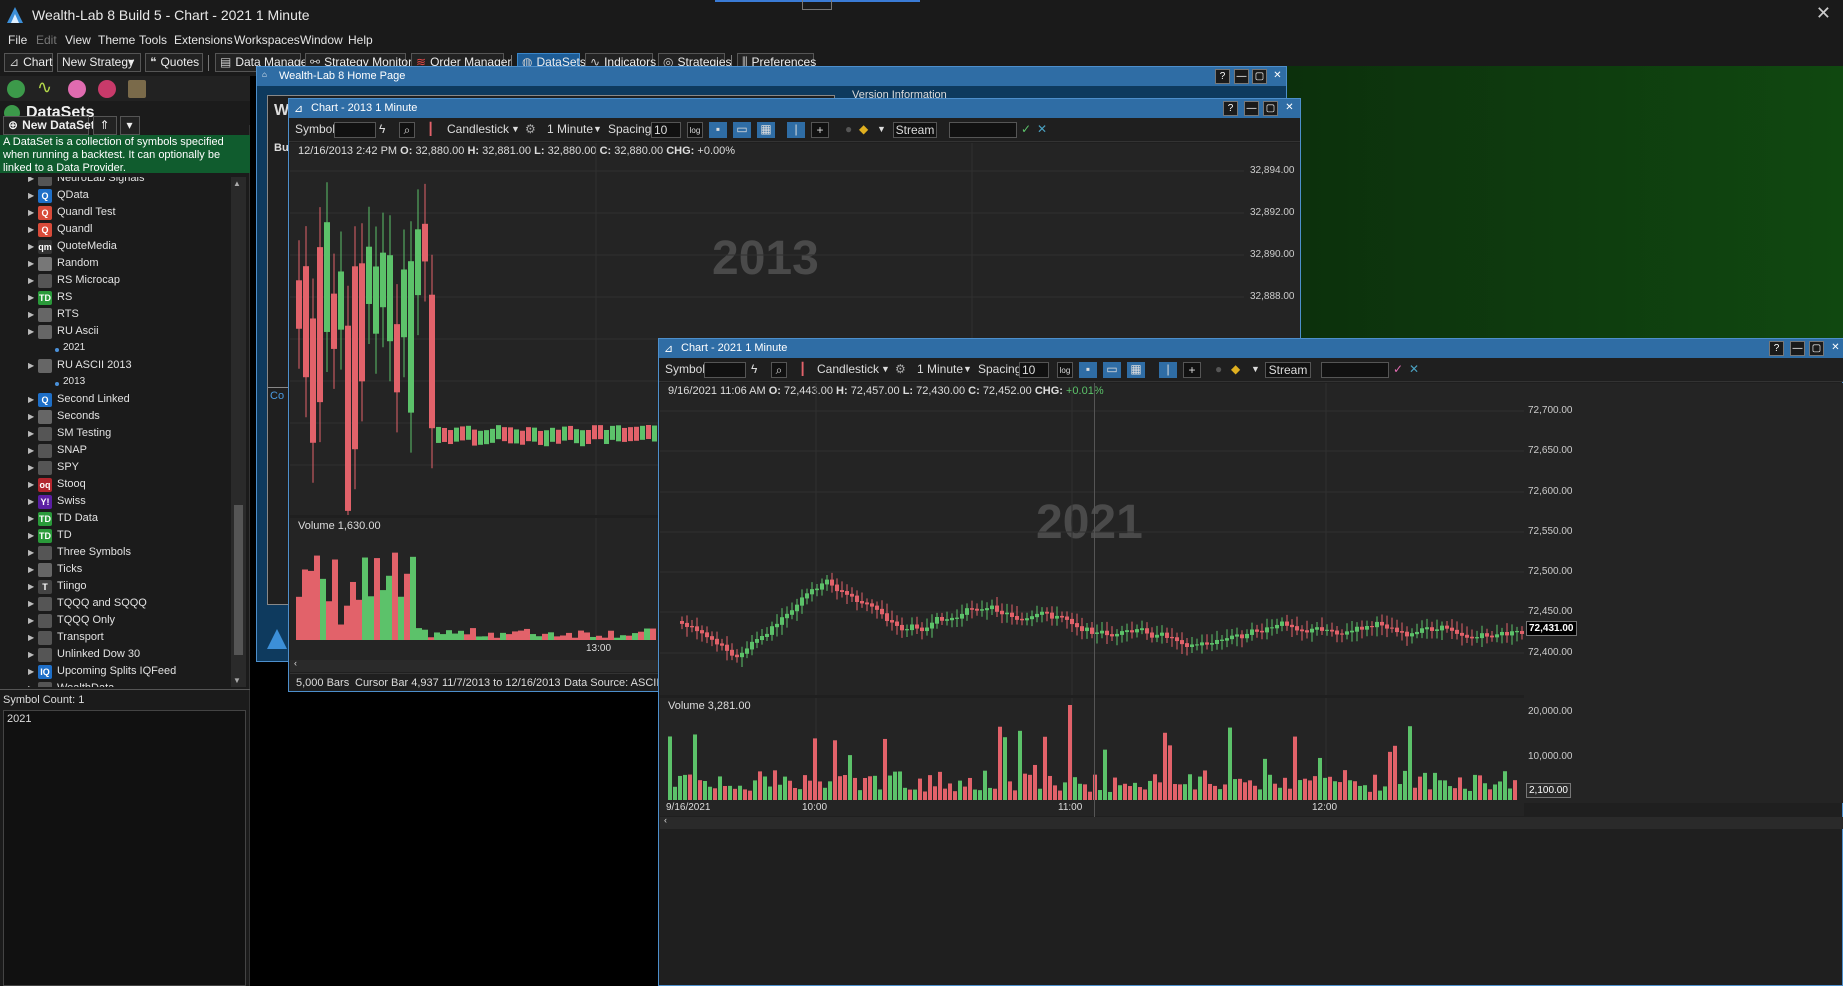  I want to click on chart-2021-volume-pane: Volume 3,281.00, so click(1092, 749).